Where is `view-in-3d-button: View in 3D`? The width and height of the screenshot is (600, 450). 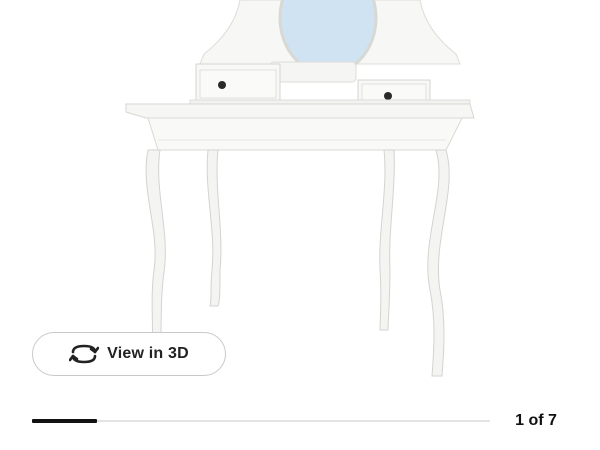 view-in-3d-button: View in 3D is located at coordinates (129, 354).